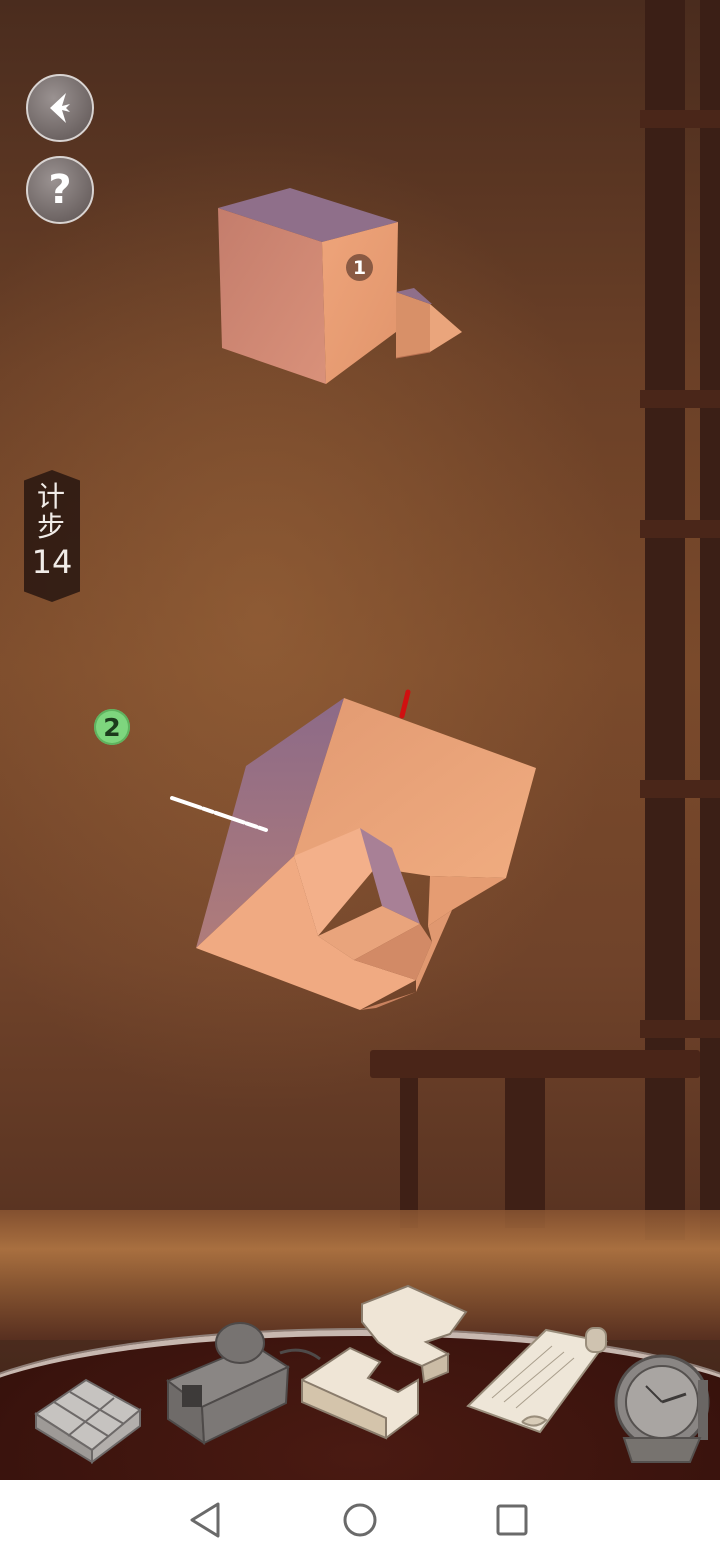 The image size is (720, 1560). I want to click on step-counter: 计 步 14, so click(52, 536).